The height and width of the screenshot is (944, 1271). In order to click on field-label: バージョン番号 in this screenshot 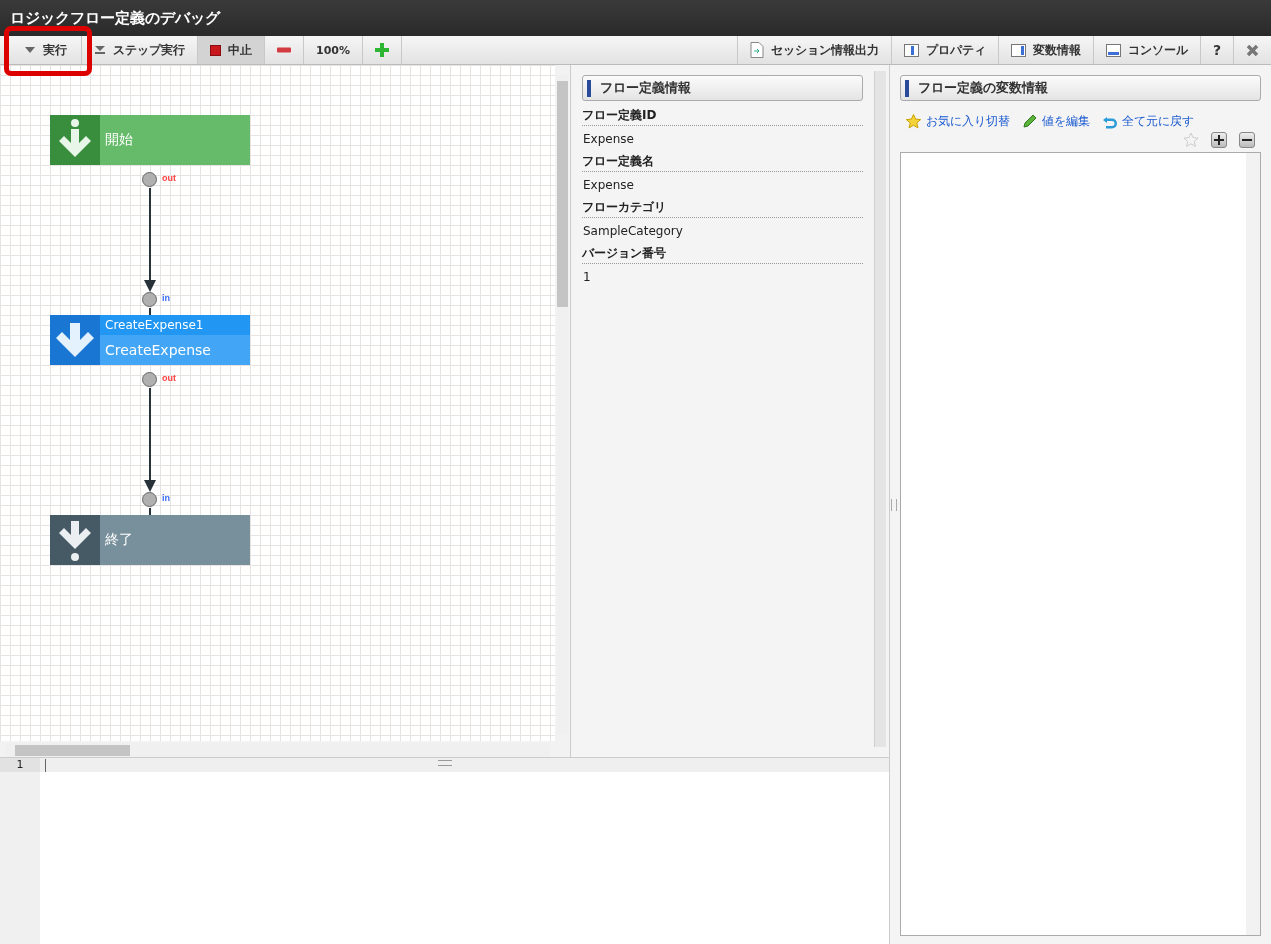, I will do `click(722, 253)`.